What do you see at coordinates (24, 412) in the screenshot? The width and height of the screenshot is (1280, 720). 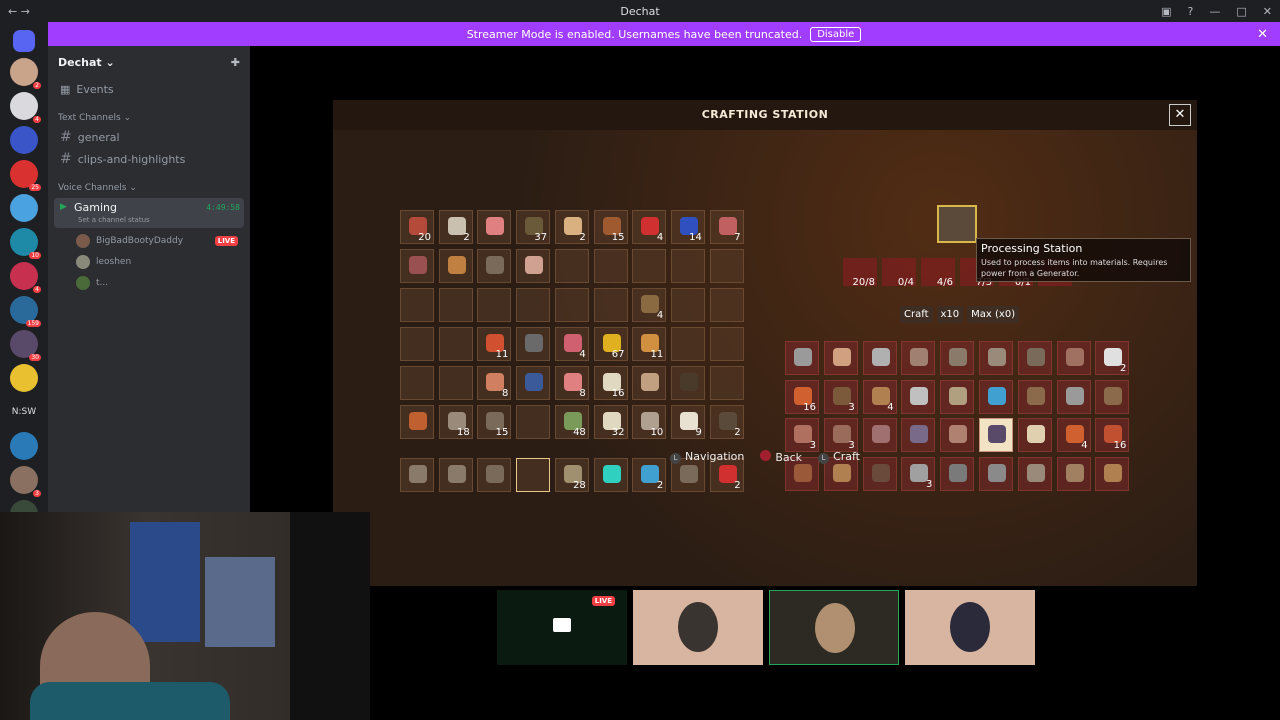 I see `server-icon-text: N:SW` at bounding box center [24, 412].